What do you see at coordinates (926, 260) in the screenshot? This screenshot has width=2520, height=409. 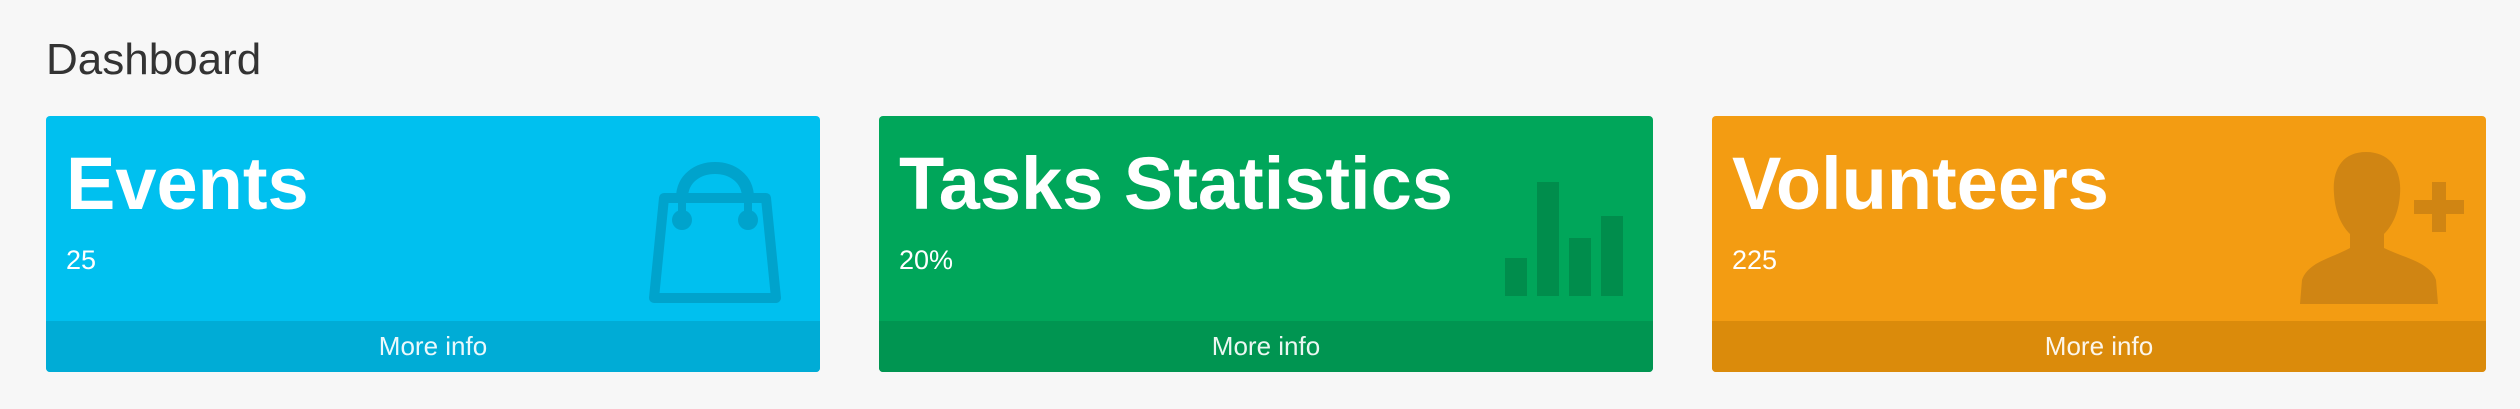 I see `tasks-statistics-box-value: 20%` at bounding box center [926, 260].